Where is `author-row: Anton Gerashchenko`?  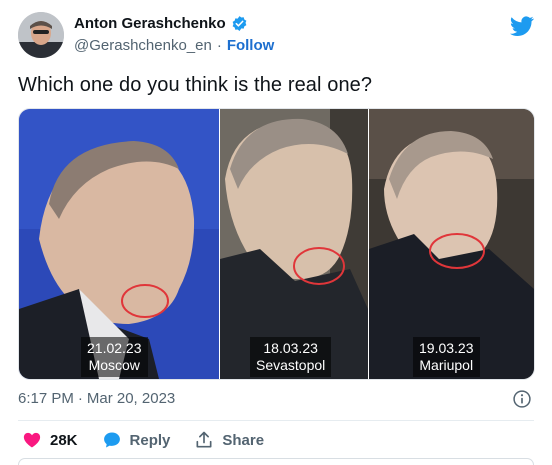 author-row: Anton Gerashchenko is located at coordinates (161, 23).